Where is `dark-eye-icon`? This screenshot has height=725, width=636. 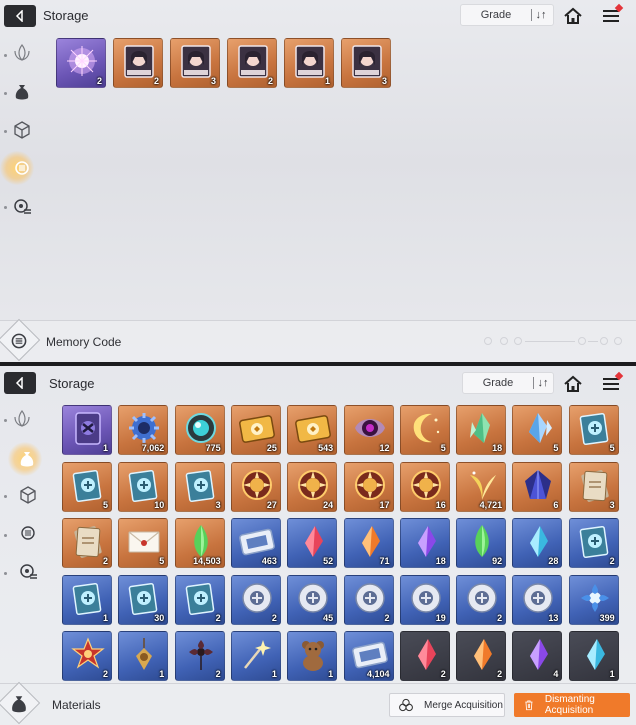 dark-eye-icon is located at coordinates (369, 428).